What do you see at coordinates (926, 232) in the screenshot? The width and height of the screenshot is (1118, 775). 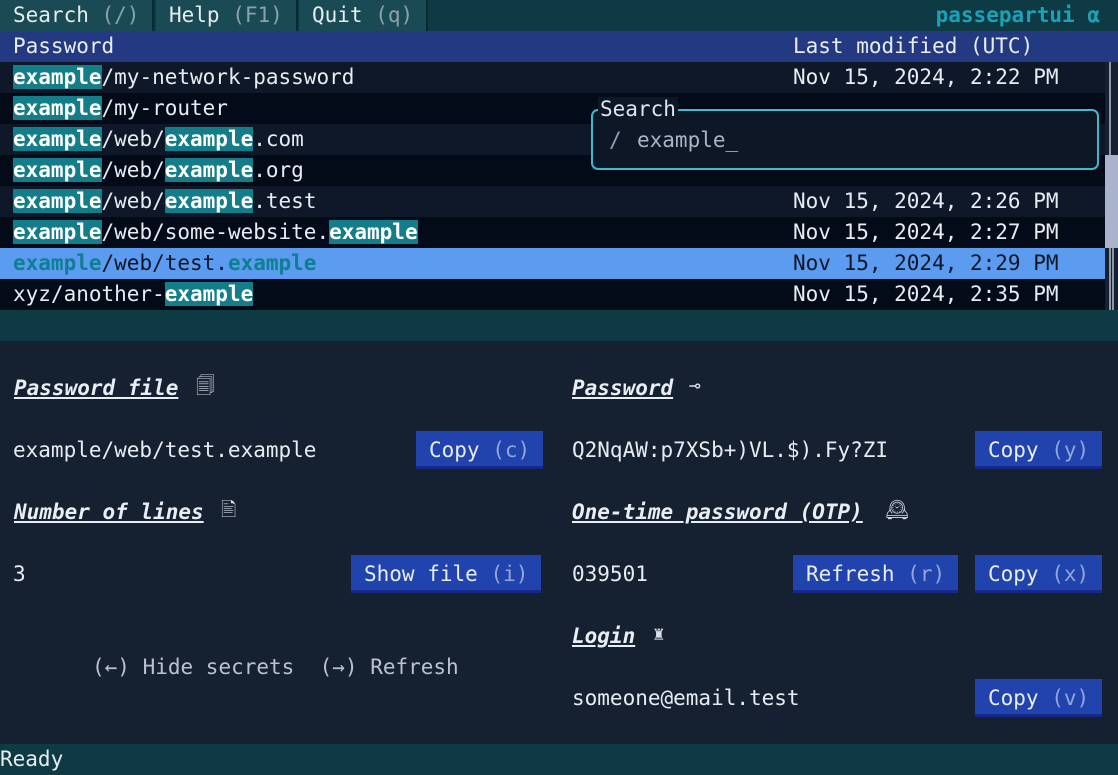 I see `last-modified-date: Nov 15, 2024, 2:27 PM` at bounding box center [926, 232].